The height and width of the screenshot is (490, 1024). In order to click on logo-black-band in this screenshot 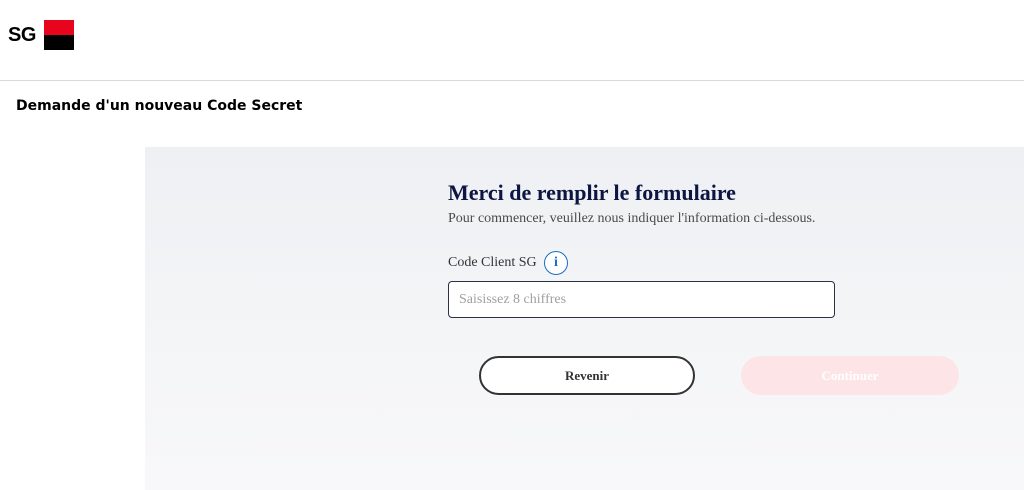, I will do `click(59, 42)`.